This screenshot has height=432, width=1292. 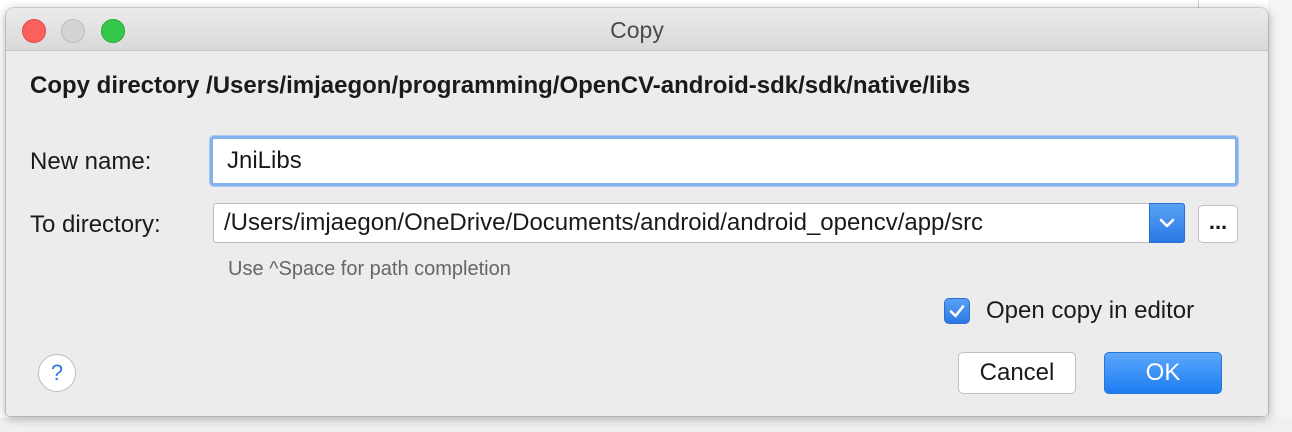 I want to click on path-completion-hint: Use ^Space for path completion, so click(x=369, y=269).